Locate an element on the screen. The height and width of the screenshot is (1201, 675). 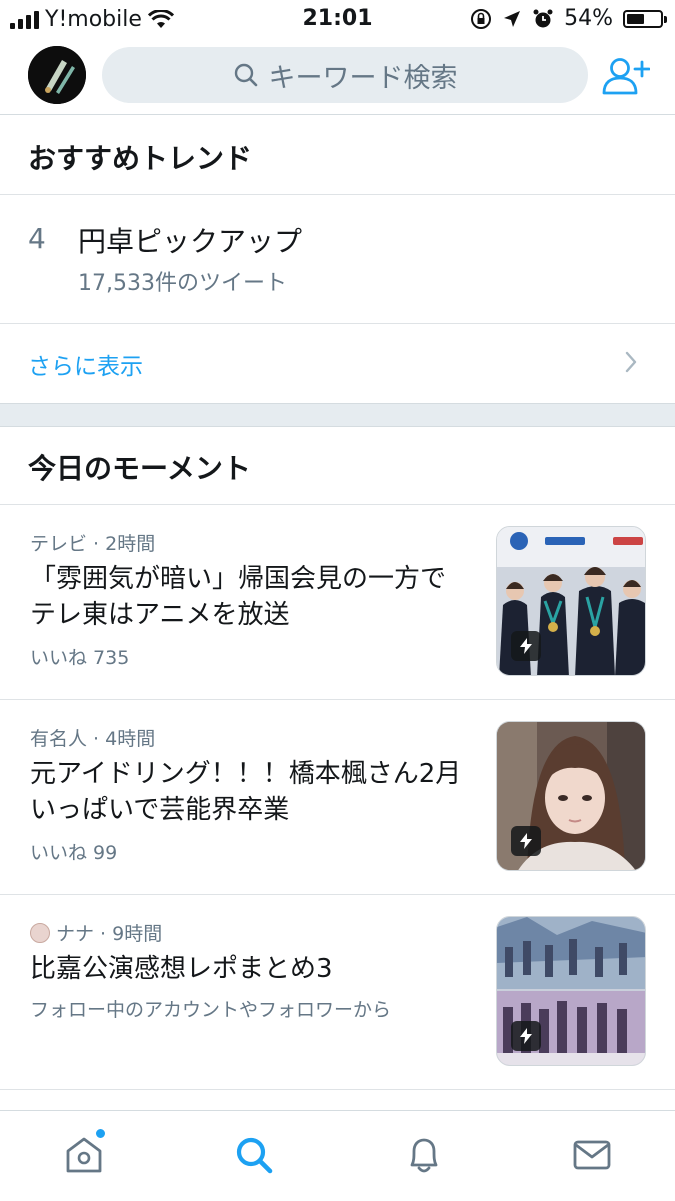
section-separator is located at coordinates (337, 415).